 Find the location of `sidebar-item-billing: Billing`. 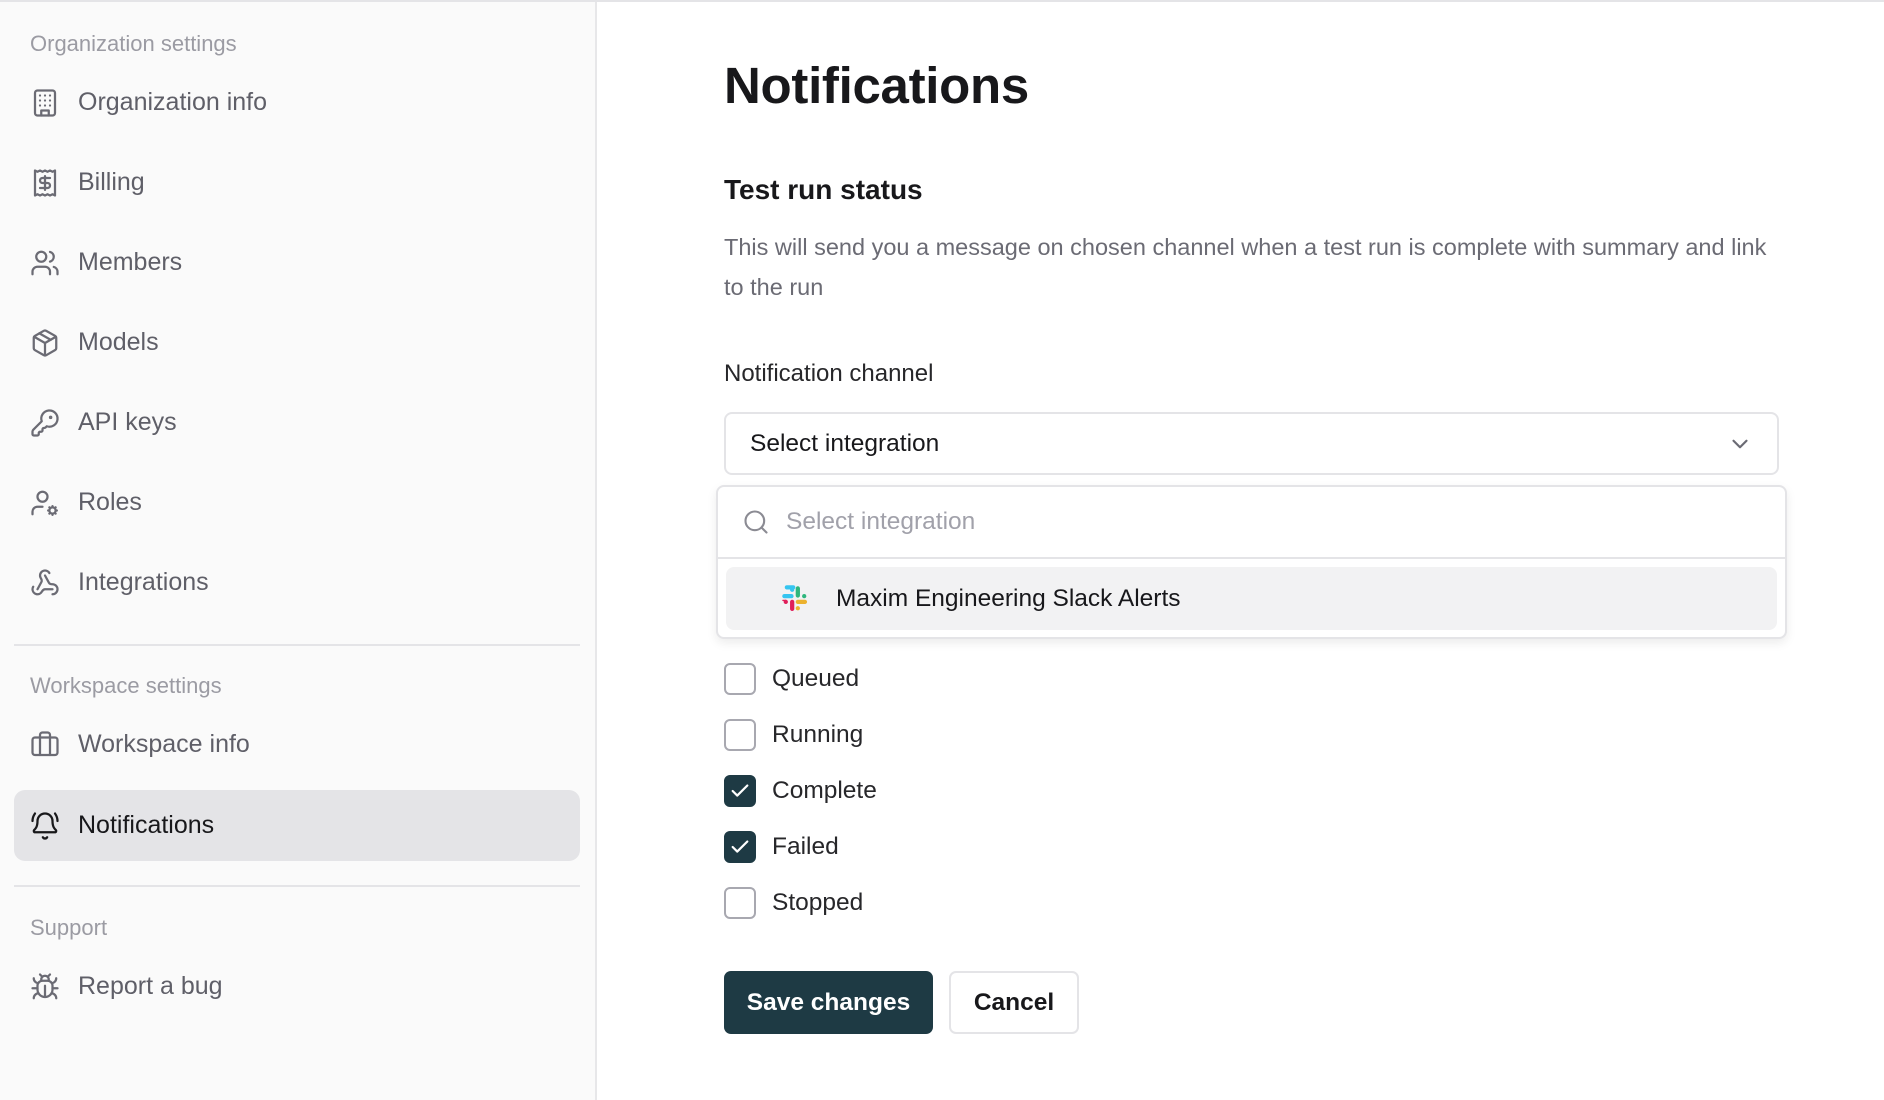

sidebar-item-billing: Billing is located at coordinates (297, 182).